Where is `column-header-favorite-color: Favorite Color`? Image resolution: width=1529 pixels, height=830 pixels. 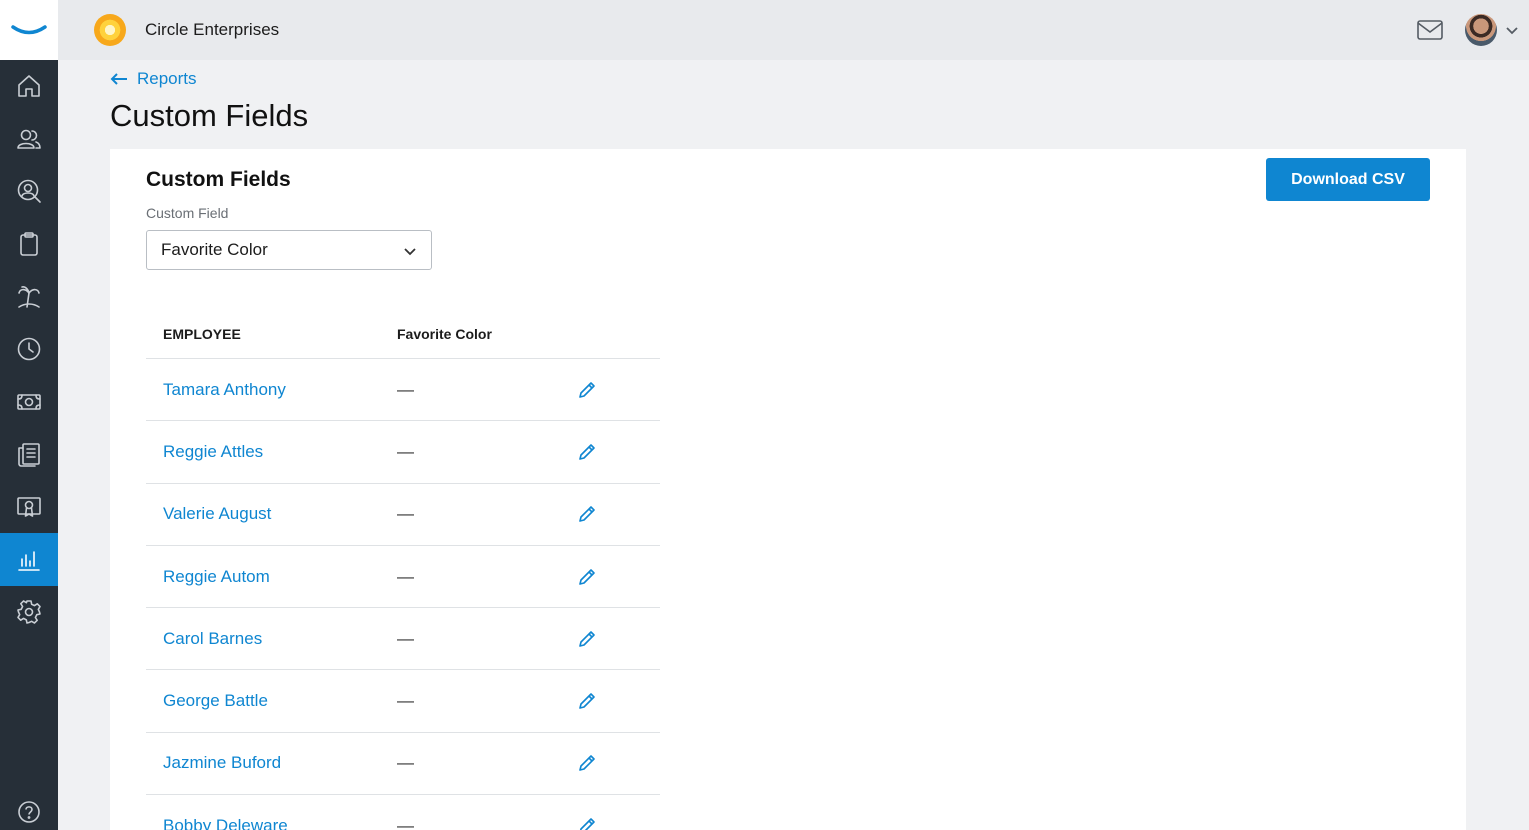
column-header-favorite-color: Favorite Color is located at coordinates (444, 333).